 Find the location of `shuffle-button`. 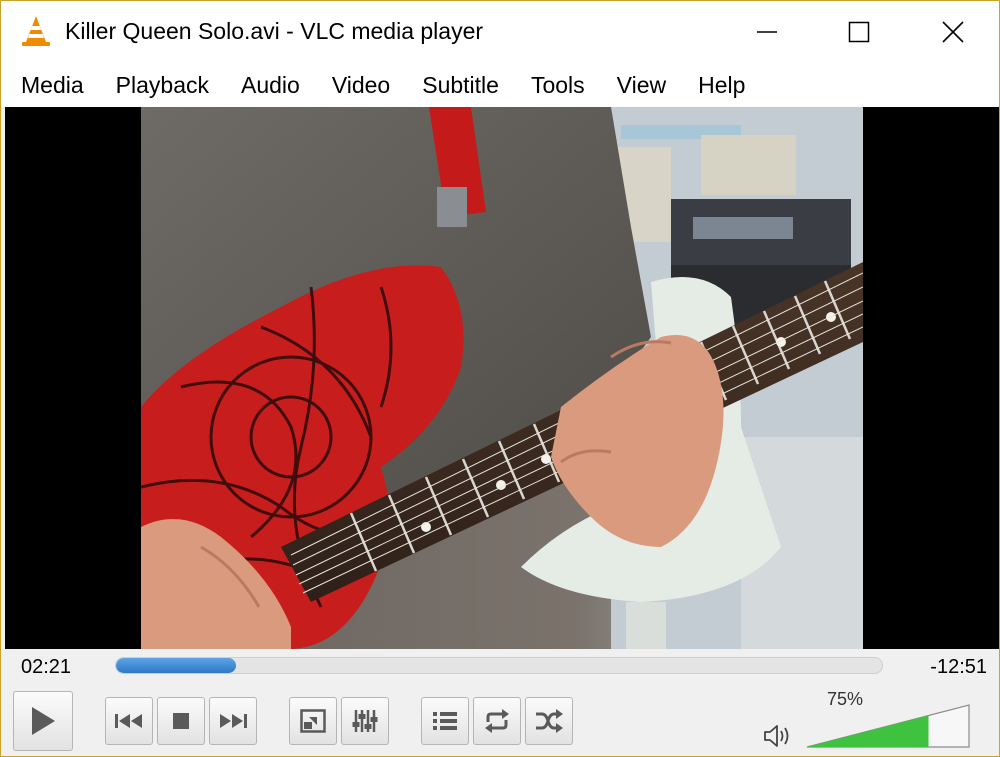

shuffle-button is located at coordinates (549, 721).